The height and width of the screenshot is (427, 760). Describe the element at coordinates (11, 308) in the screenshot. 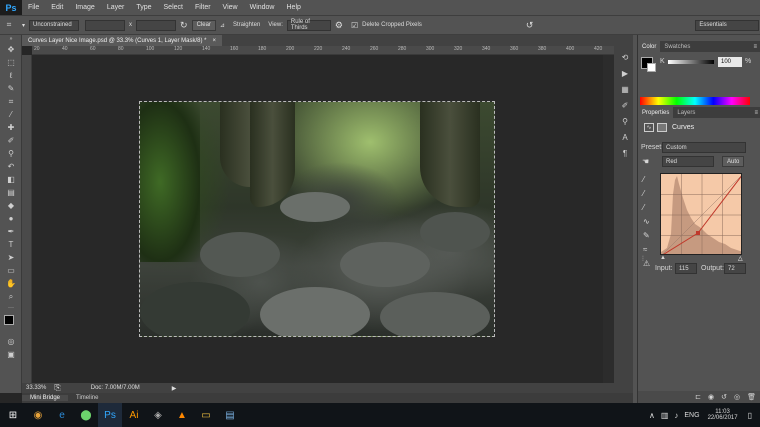

I see `more-tools-icon: ···` at that location.